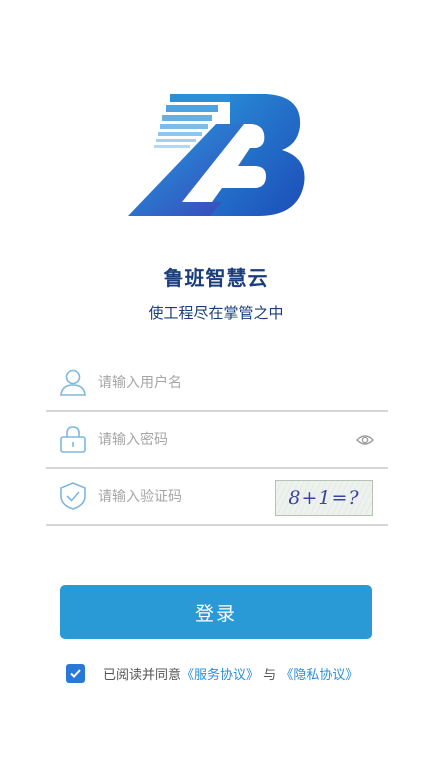 This screenshot has height=768, width=432. I want to click on lock-icon, so click(73, 439).